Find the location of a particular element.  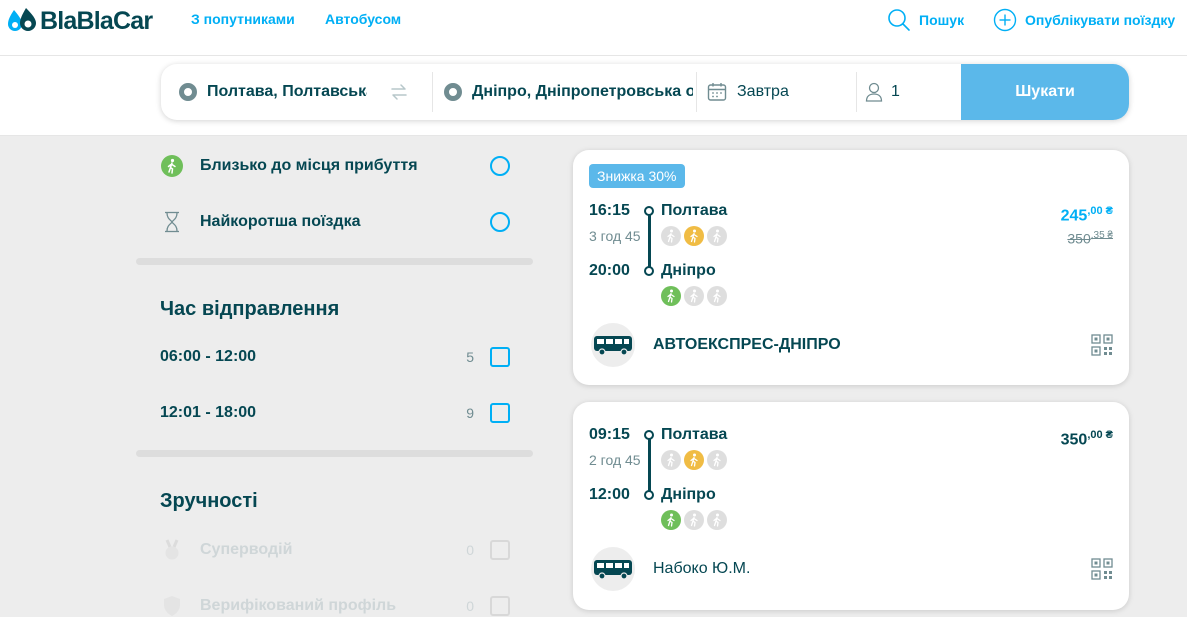

passengers-field: 1 is located at coordinates (910, 92).